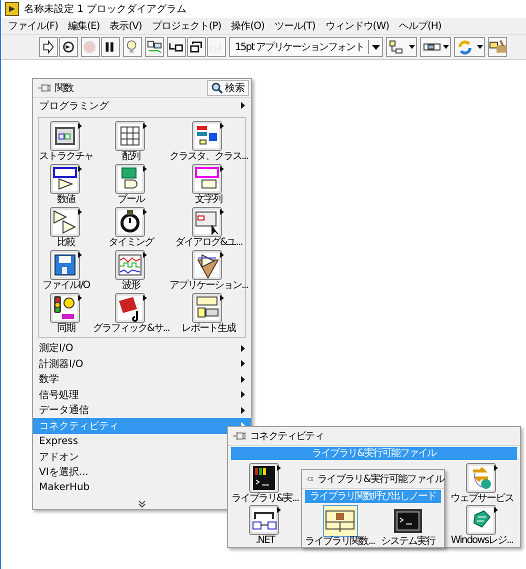 Image resolution: width=526 pixels, height=569 pixels. Describe the element at coordinates (294, 26) in the screenshot. I see `menu-item: ツール(T)` at that location.